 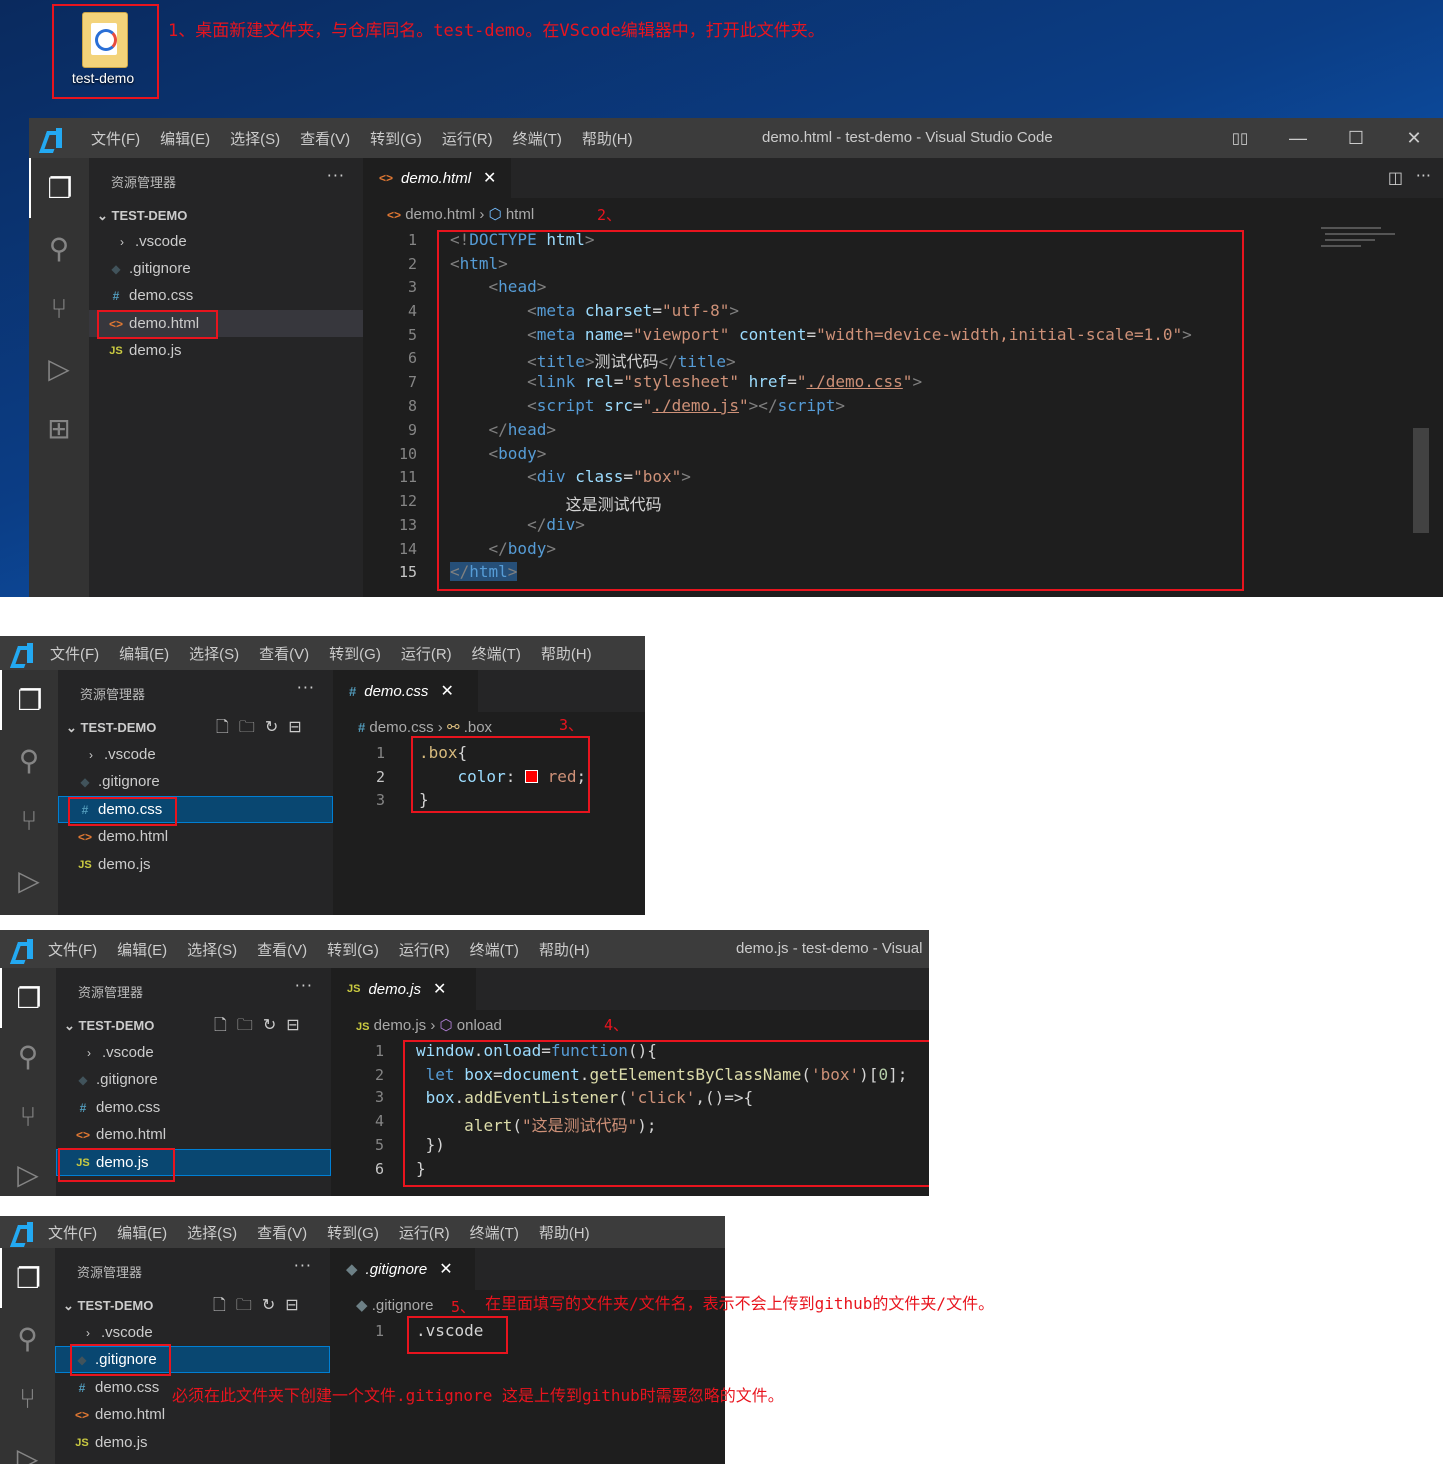 I want to click on tab-demo-js: JS demo.js ✕, so click(x=403, y=989).